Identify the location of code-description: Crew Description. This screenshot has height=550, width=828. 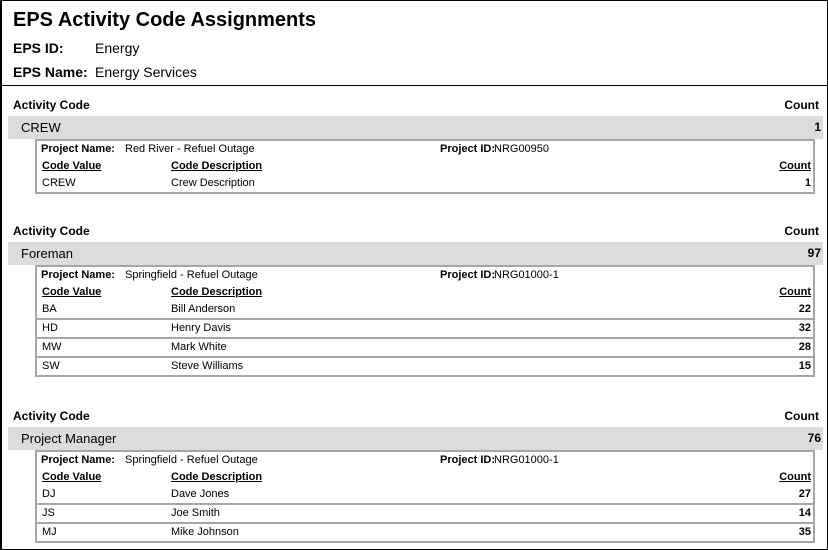
(213, 183).